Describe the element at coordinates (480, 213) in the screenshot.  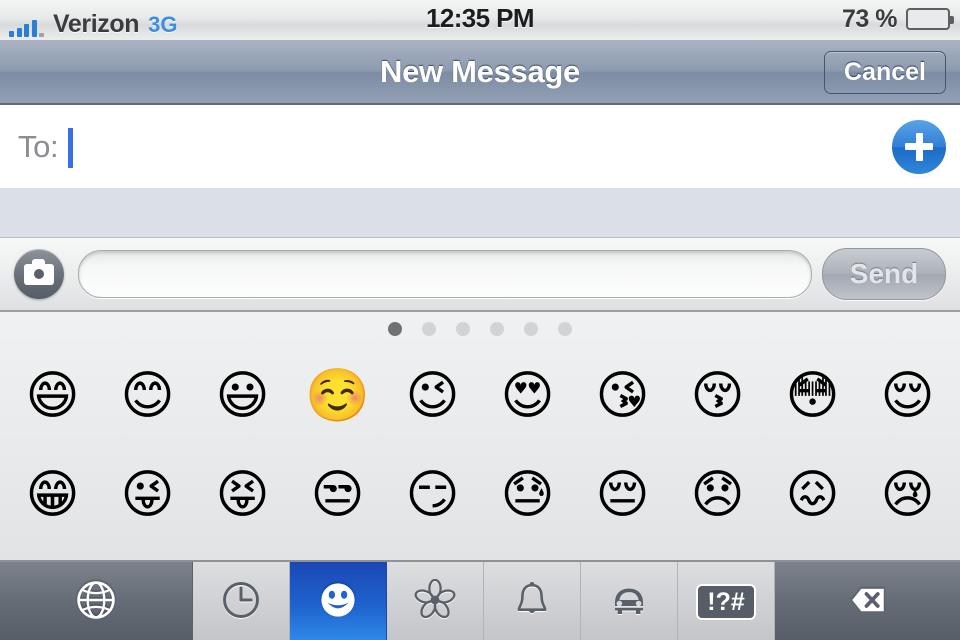
I see `conversation-area` at that location.